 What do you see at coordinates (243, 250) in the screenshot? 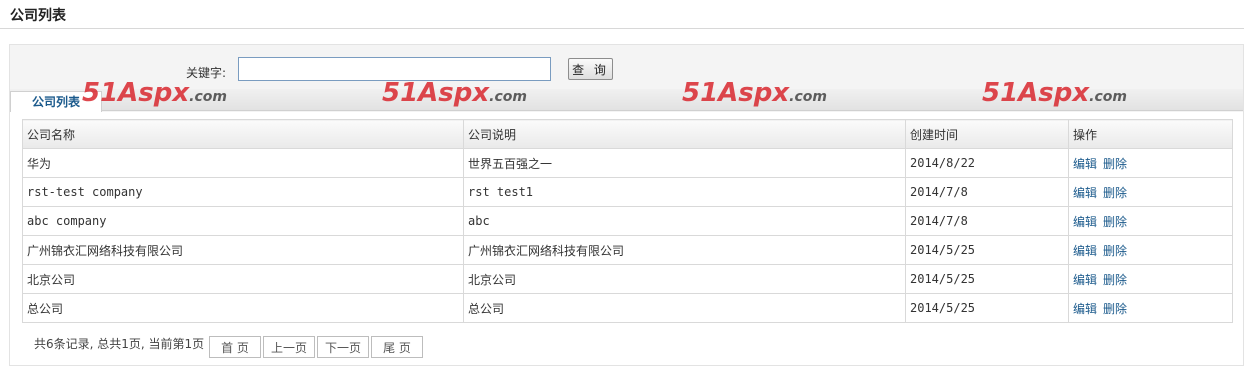
I see `company-name: 广州锦衣汇网络科技有限公司` at bounding box center [243, 250].